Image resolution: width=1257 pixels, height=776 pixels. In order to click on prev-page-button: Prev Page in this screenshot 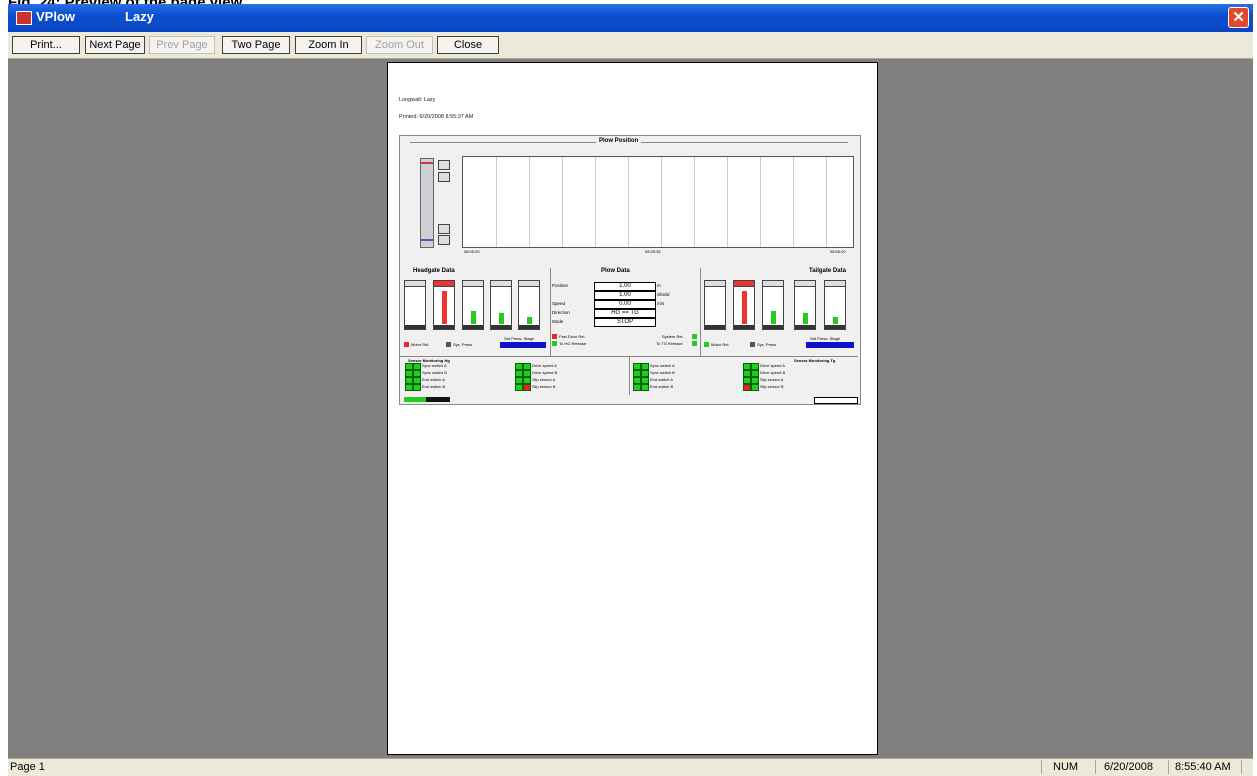, I will do `click(182, 45)`.